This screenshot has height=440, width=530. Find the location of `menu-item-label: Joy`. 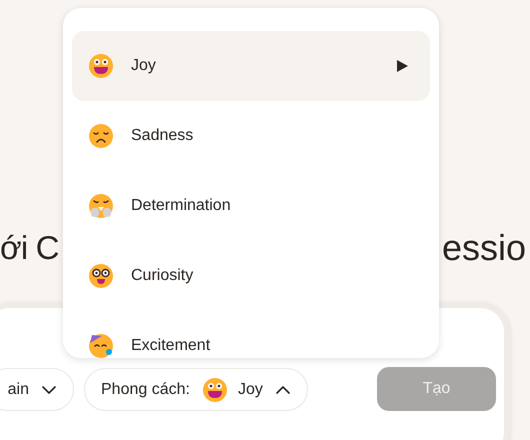

menu-item-label: Joy is located at coordinates (144, 66).